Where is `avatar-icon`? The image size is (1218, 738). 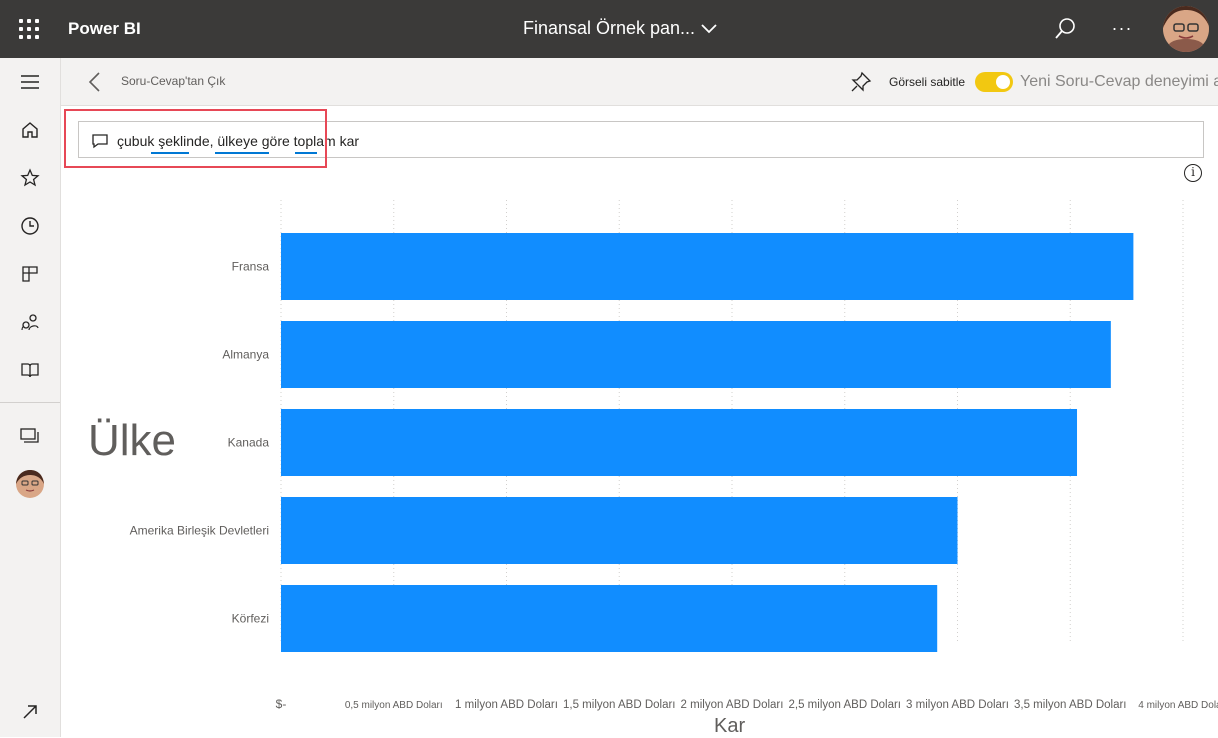
avatar-icon is located at coordinates (30, 484).